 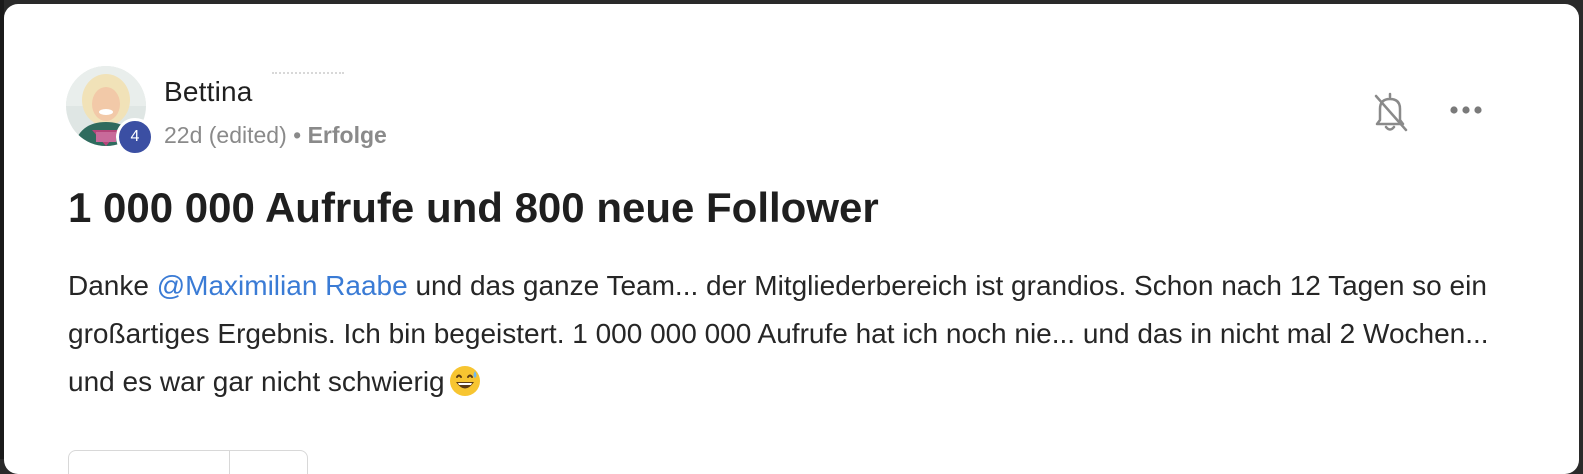 I want to click on grinning-sweat-emoji-icon, so click(x=464, y=381).